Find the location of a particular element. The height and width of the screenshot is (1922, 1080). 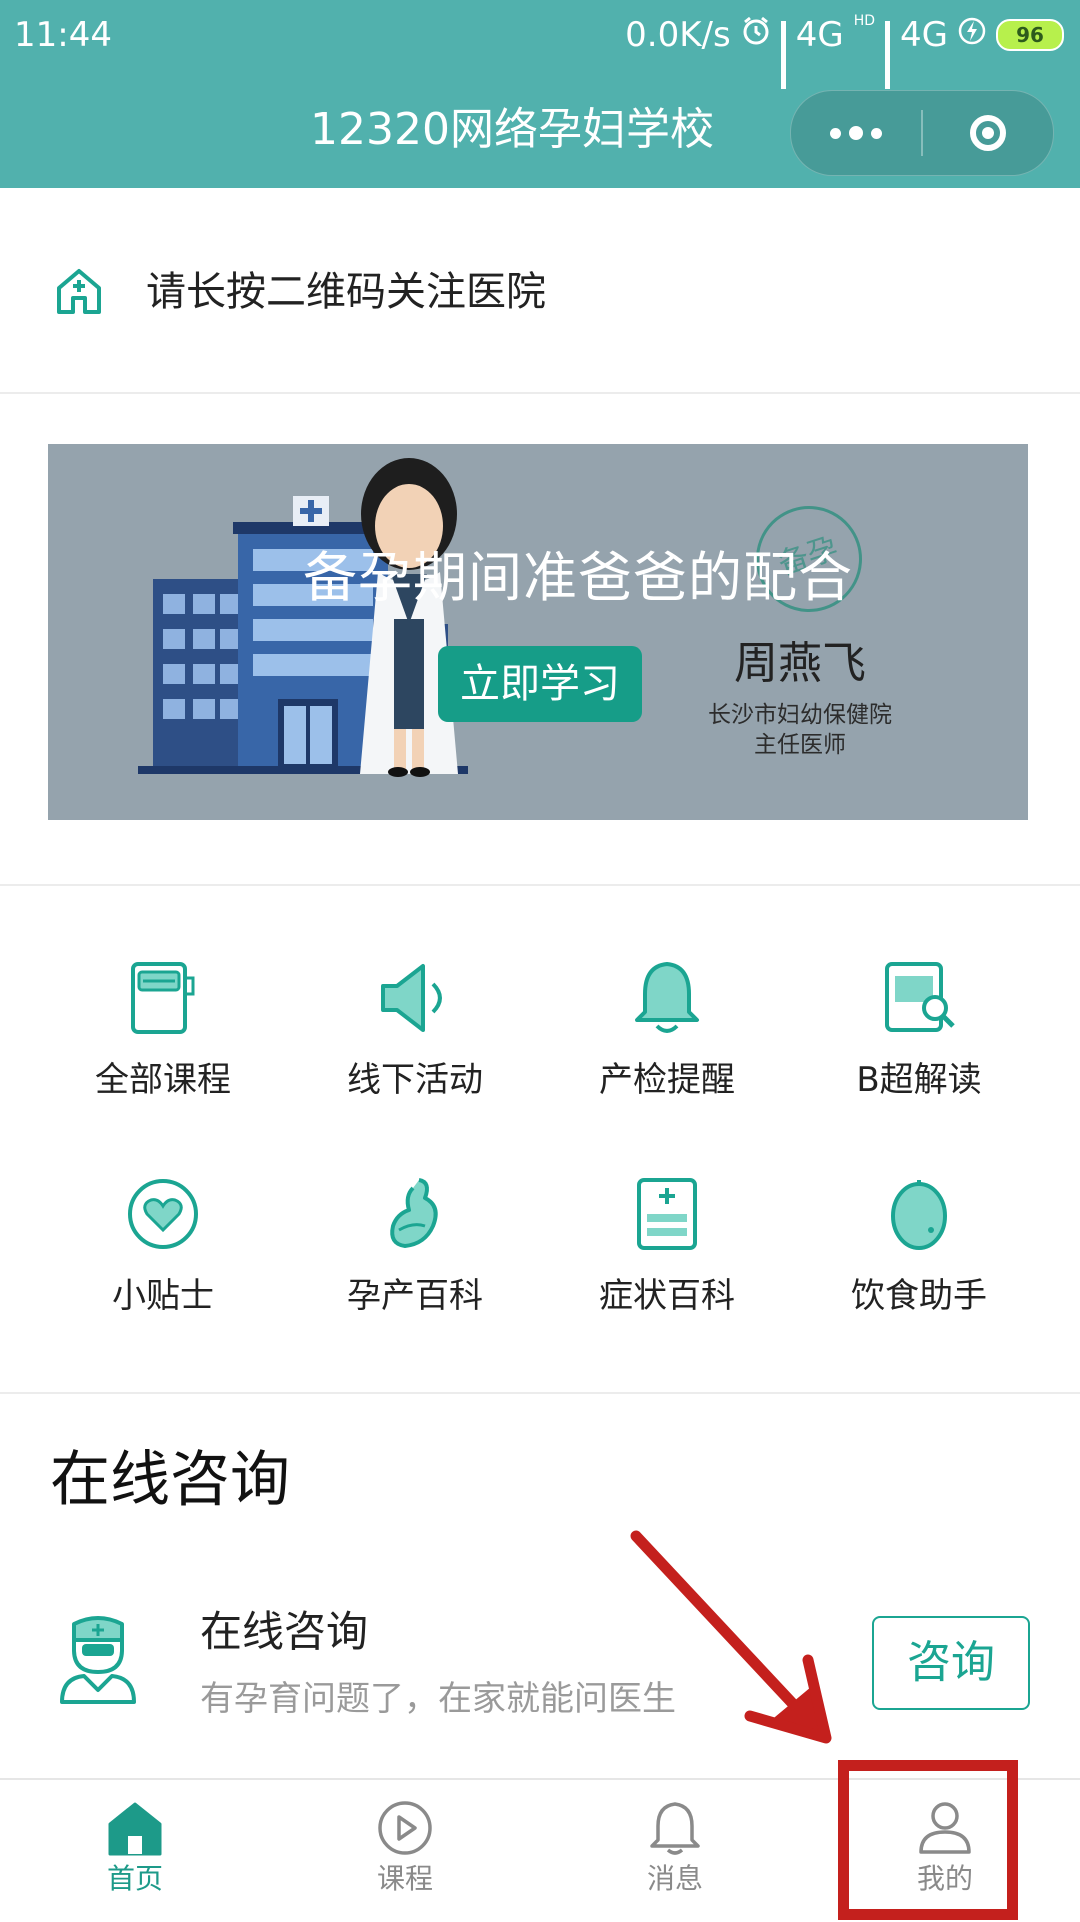

lemon-icon is located at coordinates (919, 1215).